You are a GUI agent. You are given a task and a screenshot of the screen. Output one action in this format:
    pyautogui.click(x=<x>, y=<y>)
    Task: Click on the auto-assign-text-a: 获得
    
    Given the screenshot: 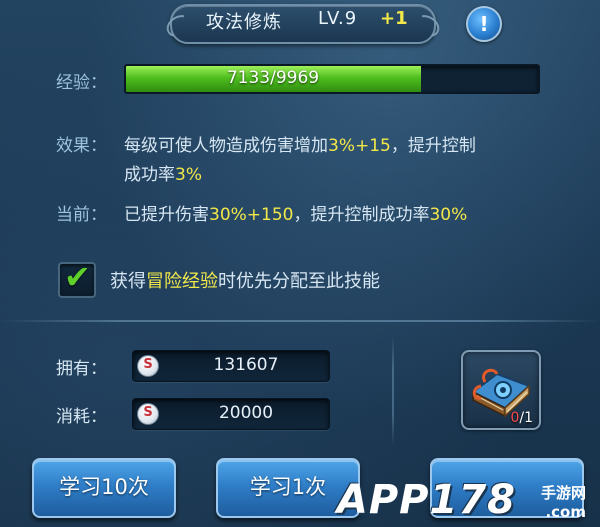 What is the action you would take?
    pyautogui.click(x=128, y=281)
    